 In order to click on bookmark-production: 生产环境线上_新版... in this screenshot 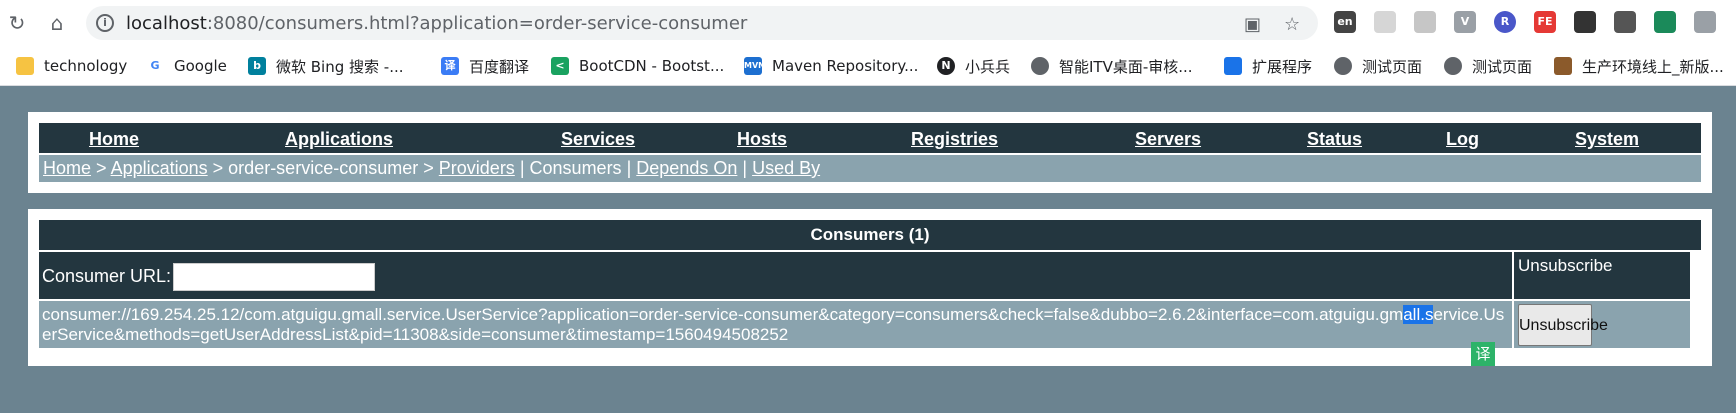, I will do `click(1639, 66)`.